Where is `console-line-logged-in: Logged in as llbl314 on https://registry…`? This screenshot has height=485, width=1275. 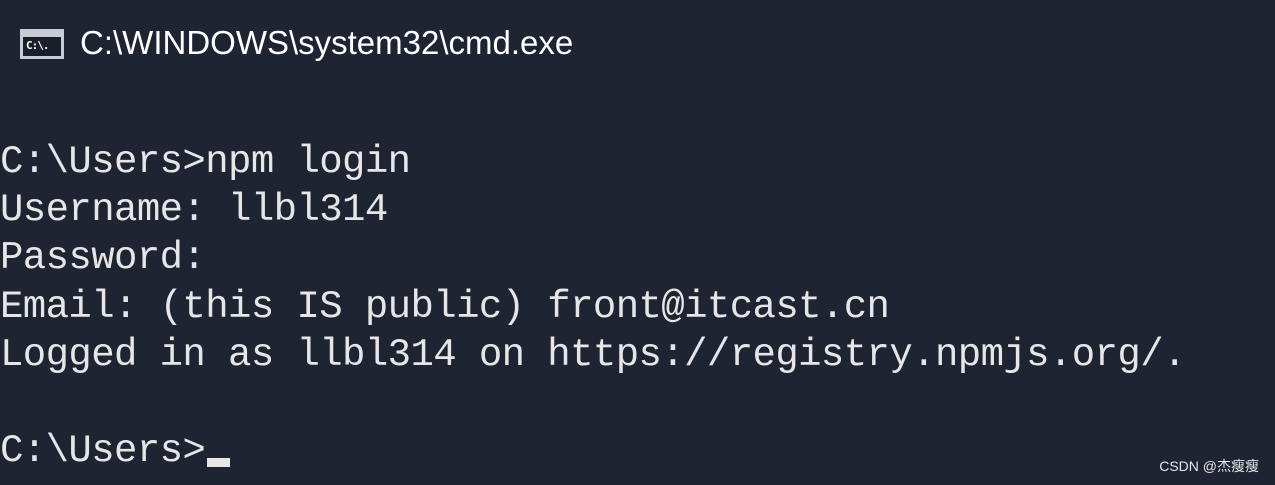
console-line-logged-in: Logged in as llbl314 on https://registry… is located at coordinates (593, 354).